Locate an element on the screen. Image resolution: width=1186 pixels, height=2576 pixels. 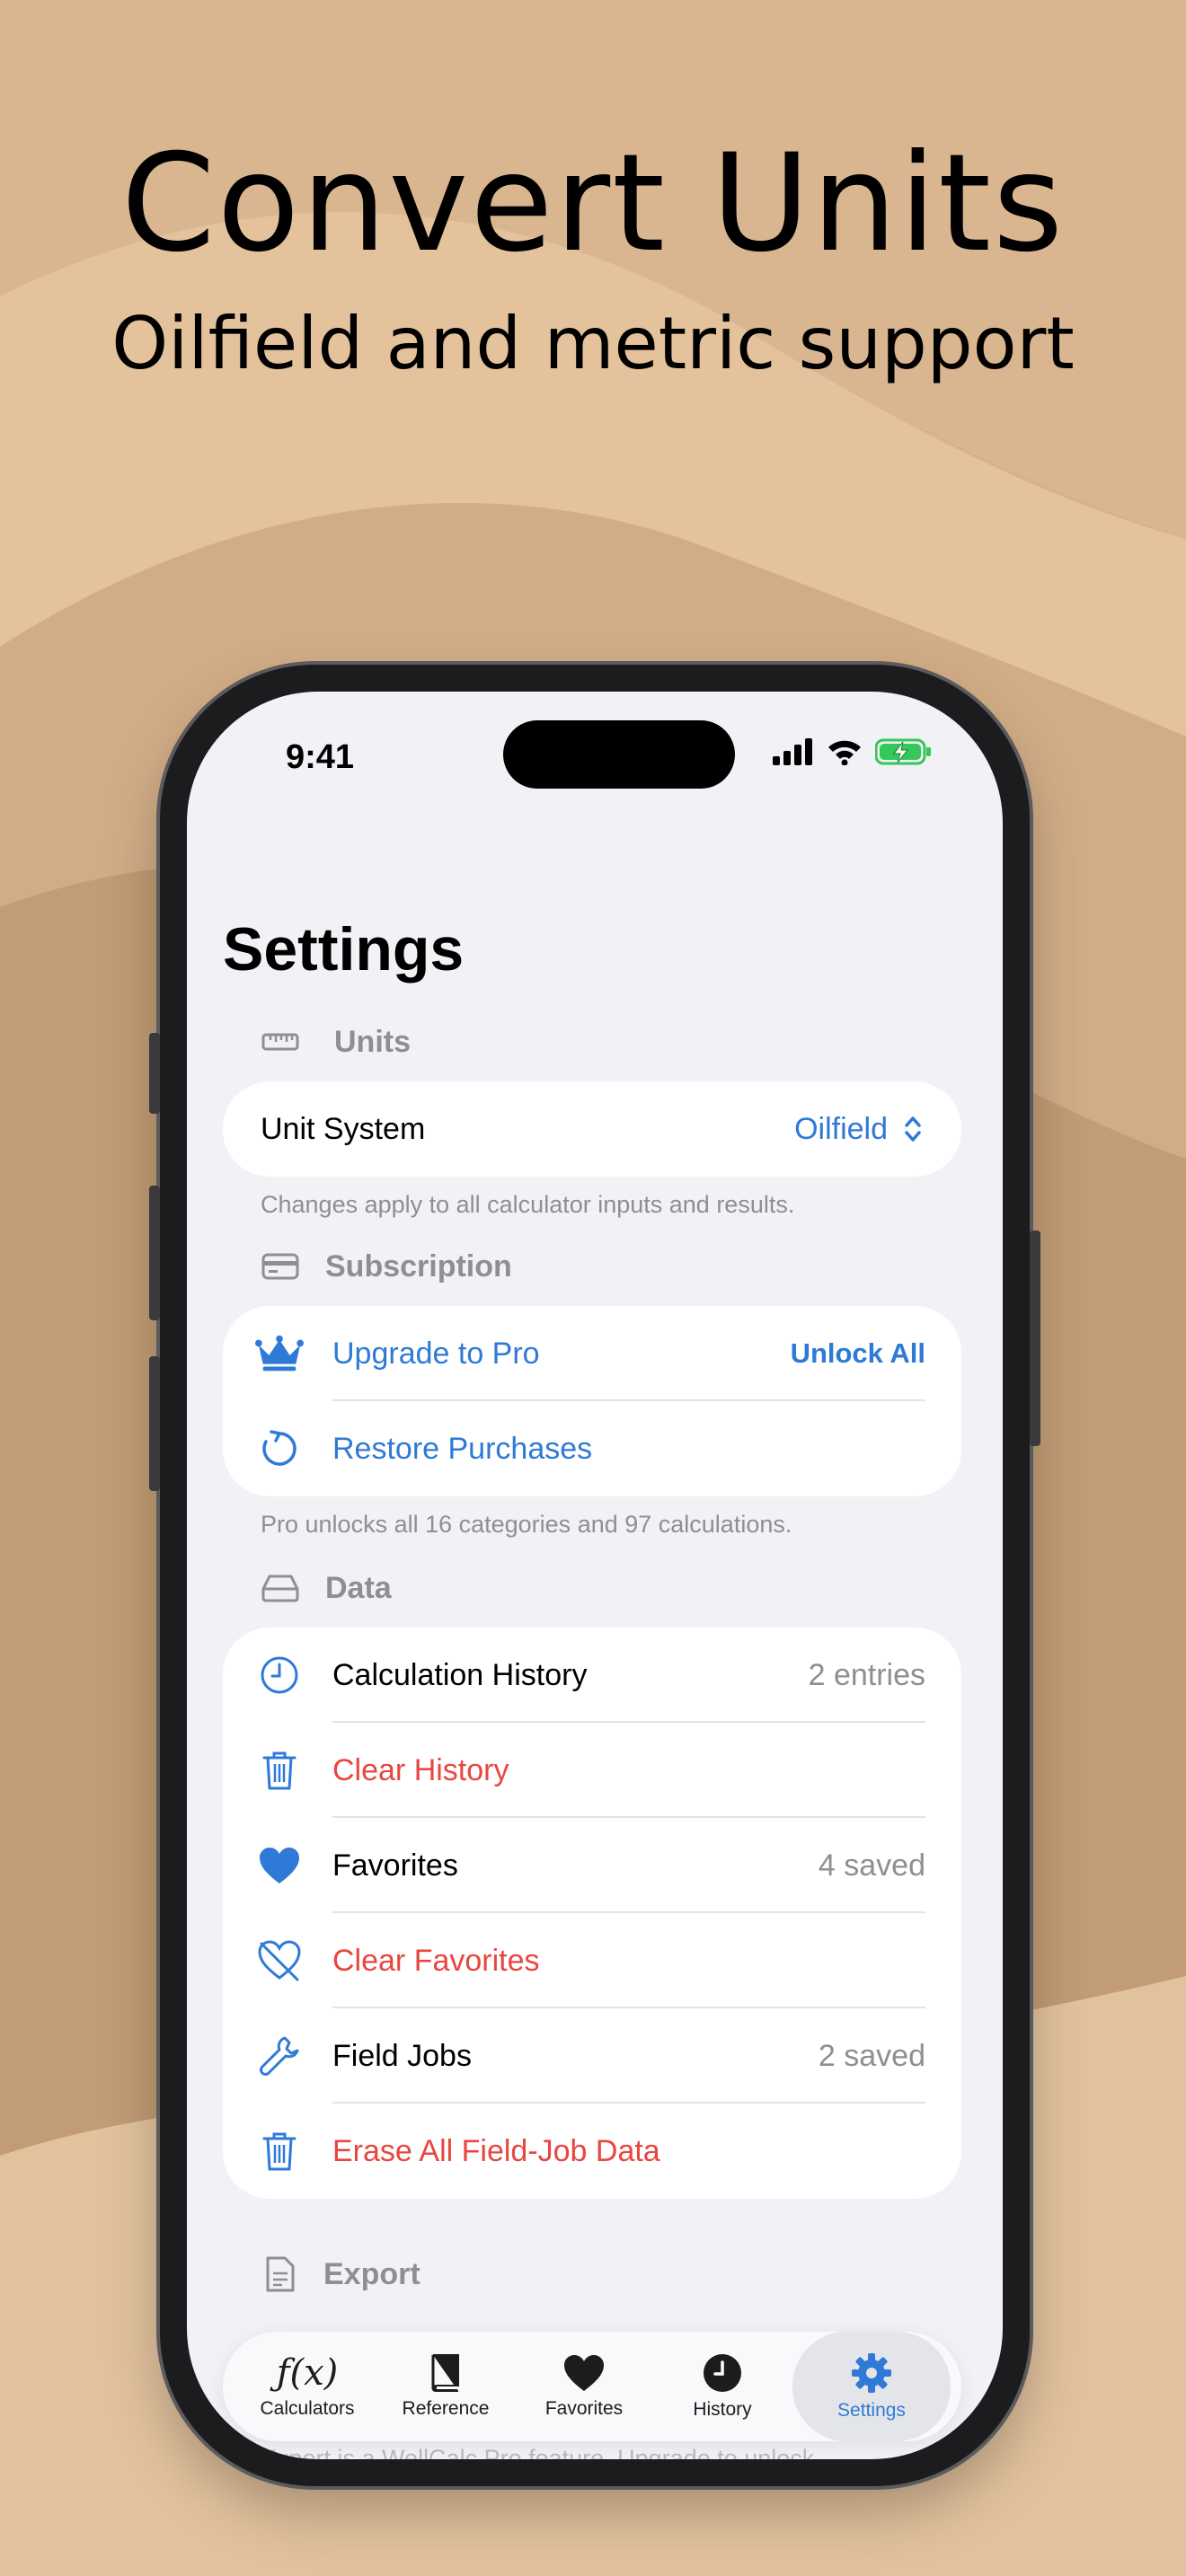
restore-arrow-icon is located at coordinates (279, 1449).